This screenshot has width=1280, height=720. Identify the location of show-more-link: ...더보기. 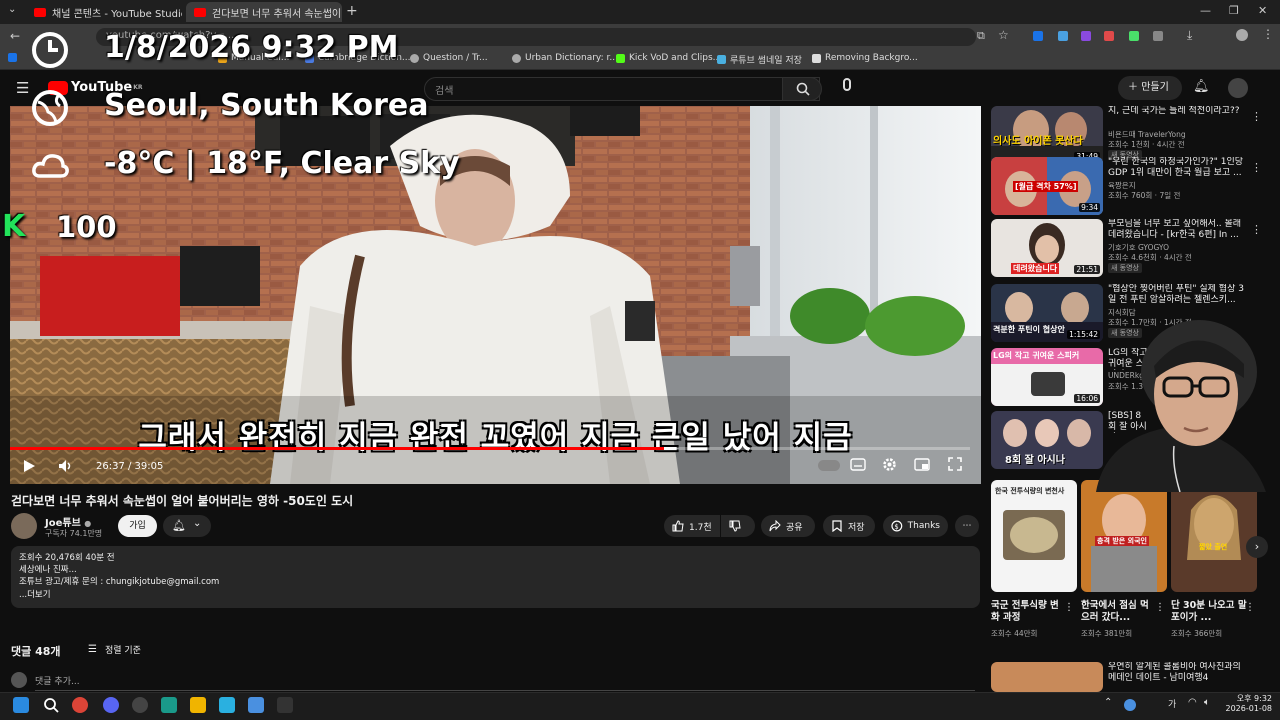
(495, 595).